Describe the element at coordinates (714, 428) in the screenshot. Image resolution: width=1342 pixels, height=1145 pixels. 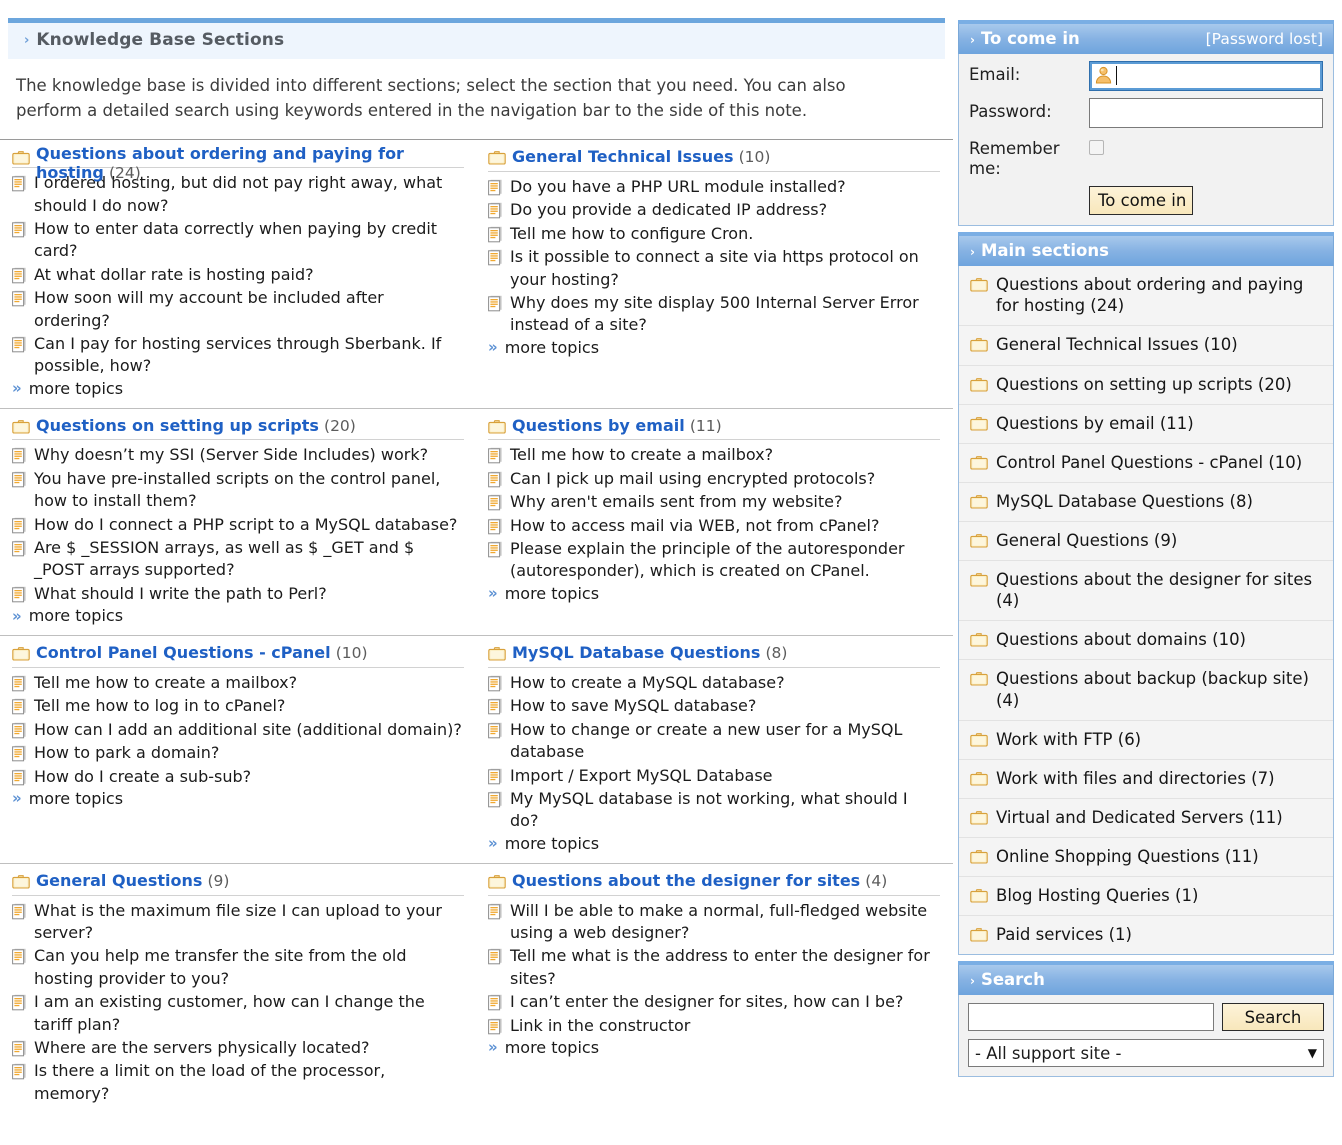
I see `section-card-header: Questions by email (11)` at that location.